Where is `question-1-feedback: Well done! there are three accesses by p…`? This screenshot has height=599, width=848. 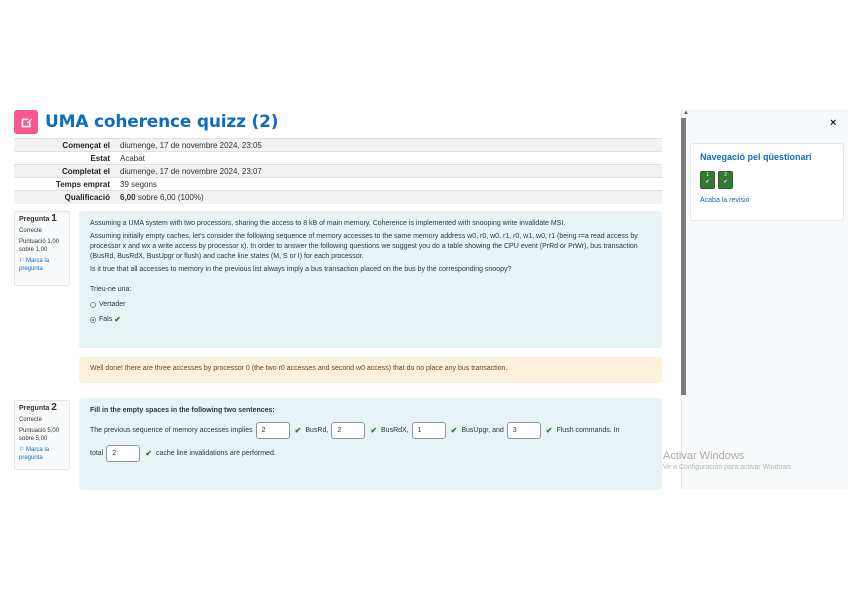
question-1-feedback: Well done! there are three accesses by p… is located at coordinates (370, 370).